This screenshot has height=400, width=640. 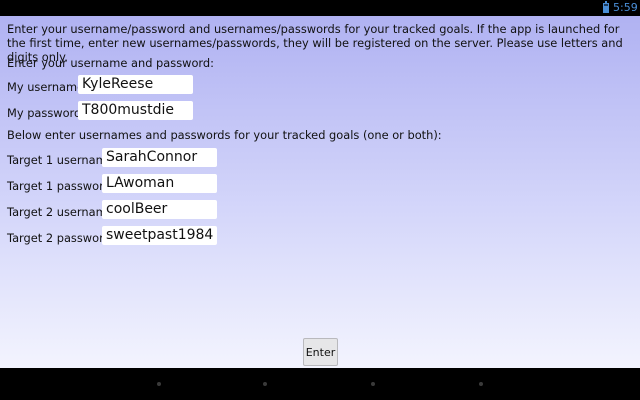 I want to click on navigation-bar, so click(x=320, y=384).